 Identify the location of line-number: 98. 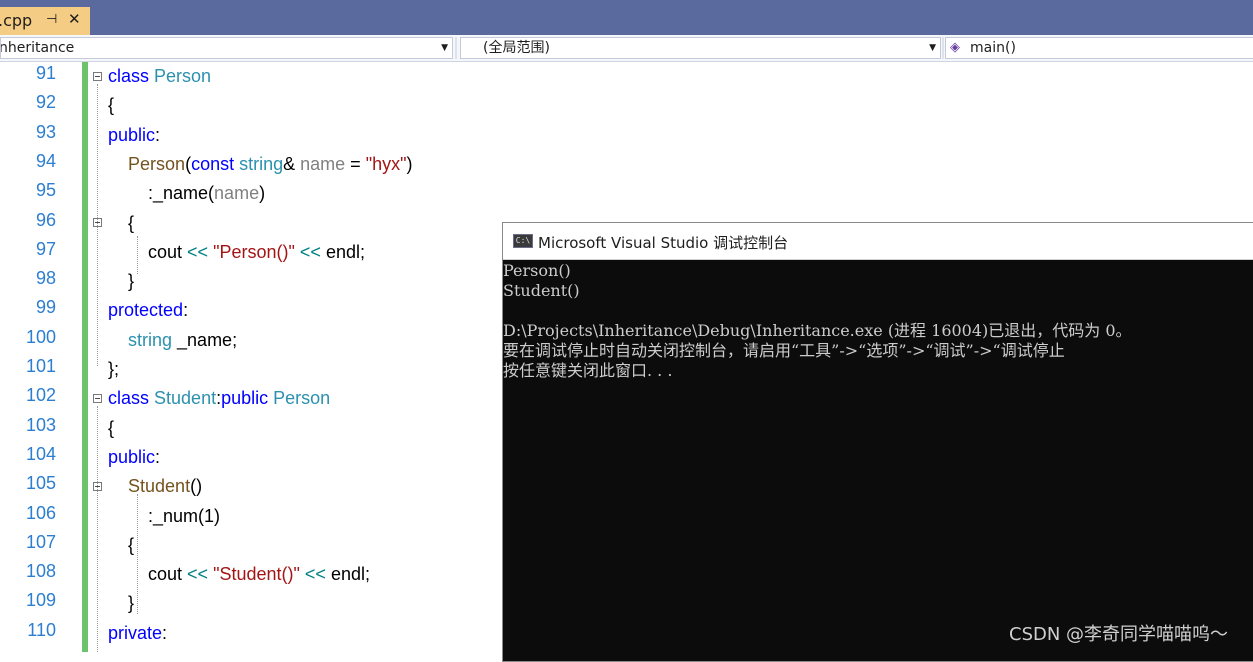
(45, 278).